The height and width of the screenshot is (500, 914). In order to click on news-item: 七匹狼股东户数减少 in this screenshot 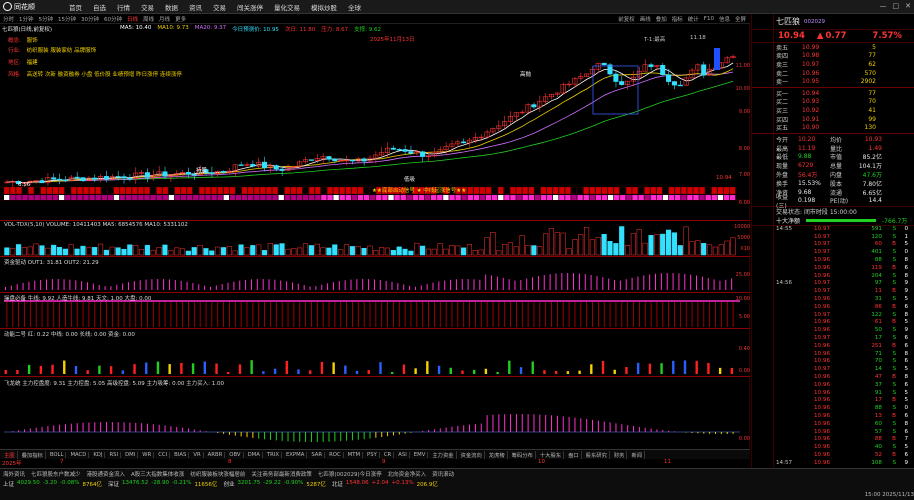, I will do `click(56, 474)`.